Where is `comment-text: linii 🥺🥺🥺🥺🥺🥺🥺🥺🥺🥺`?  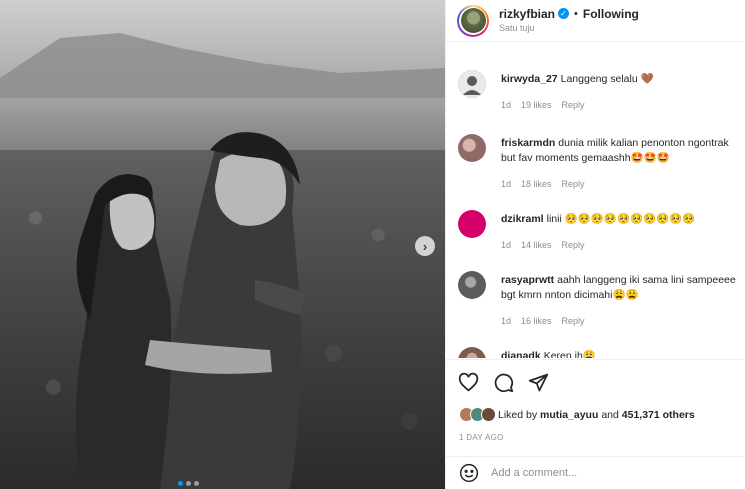 comment-text: linii 🥺🥺🥺🥺🥺🥺🥺🥺🥺🥺 is located at coordinates (621, 219).